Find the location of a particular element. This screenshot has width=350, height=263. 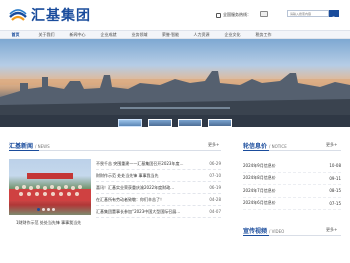

news-item-date: 04-07 is located at coordinates (215, 211).